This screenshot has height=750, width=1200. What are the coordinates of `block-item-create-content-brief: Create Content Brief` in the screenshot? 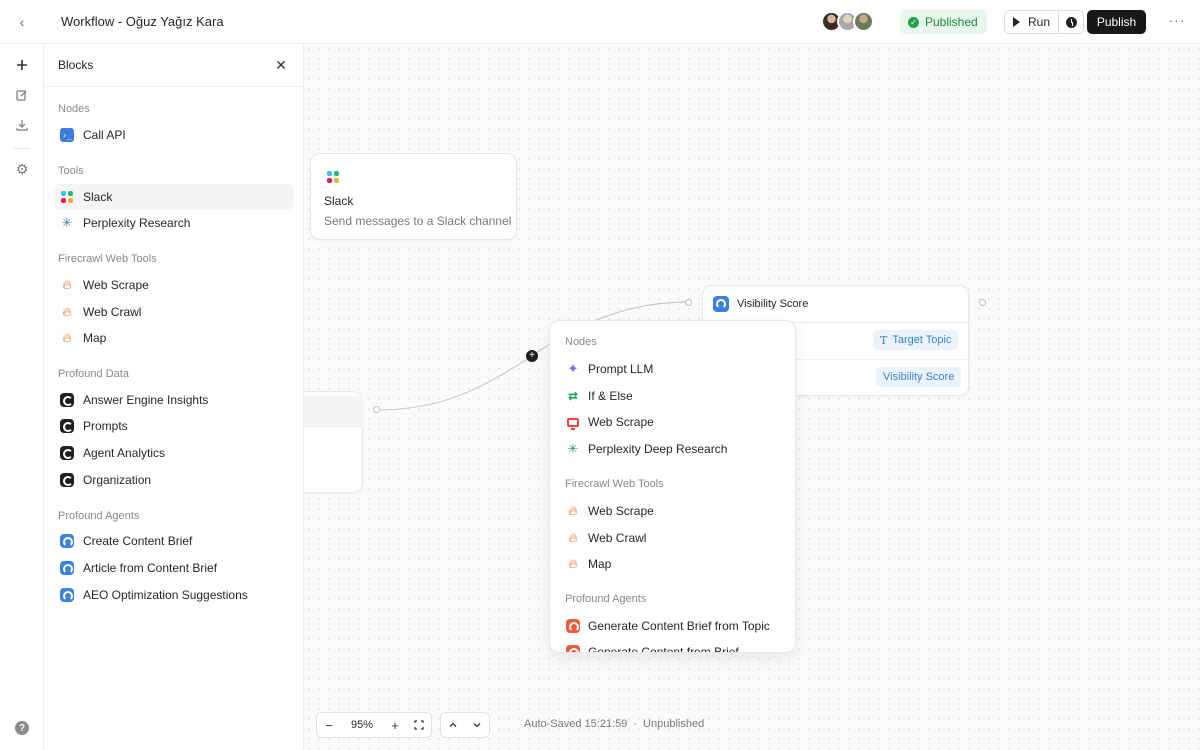 It's located at (174, 541).